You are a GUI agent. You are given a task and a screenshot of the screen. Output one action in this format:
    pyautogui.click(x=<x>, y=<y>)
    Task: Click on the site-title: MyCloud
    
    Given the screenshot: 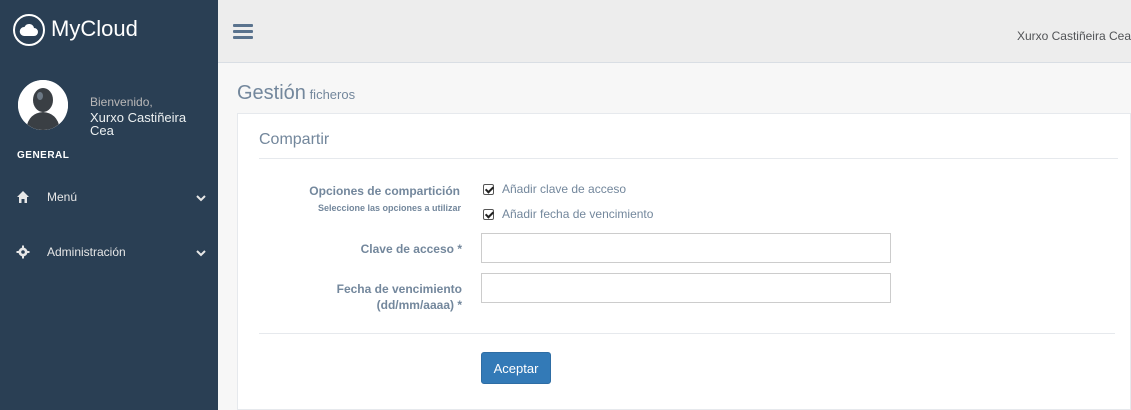 What is the action you would take?
    pyautogui.click(x=94, y=29)
    